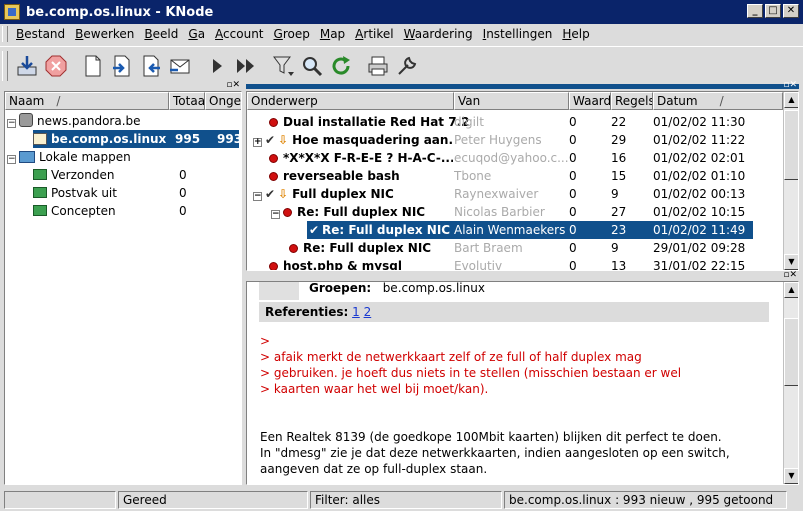 The width and height of the screenshot is (803, 511). What do you see at coordinates (223, 101) in the screenshot?
I see `folder-header-unread: Ongel` at bounding box center [223, 101].